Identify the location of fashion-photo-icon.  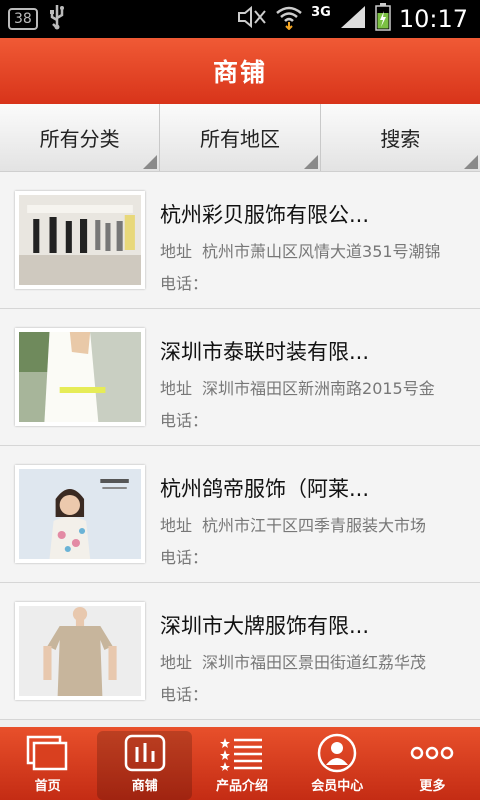
(80, 377).